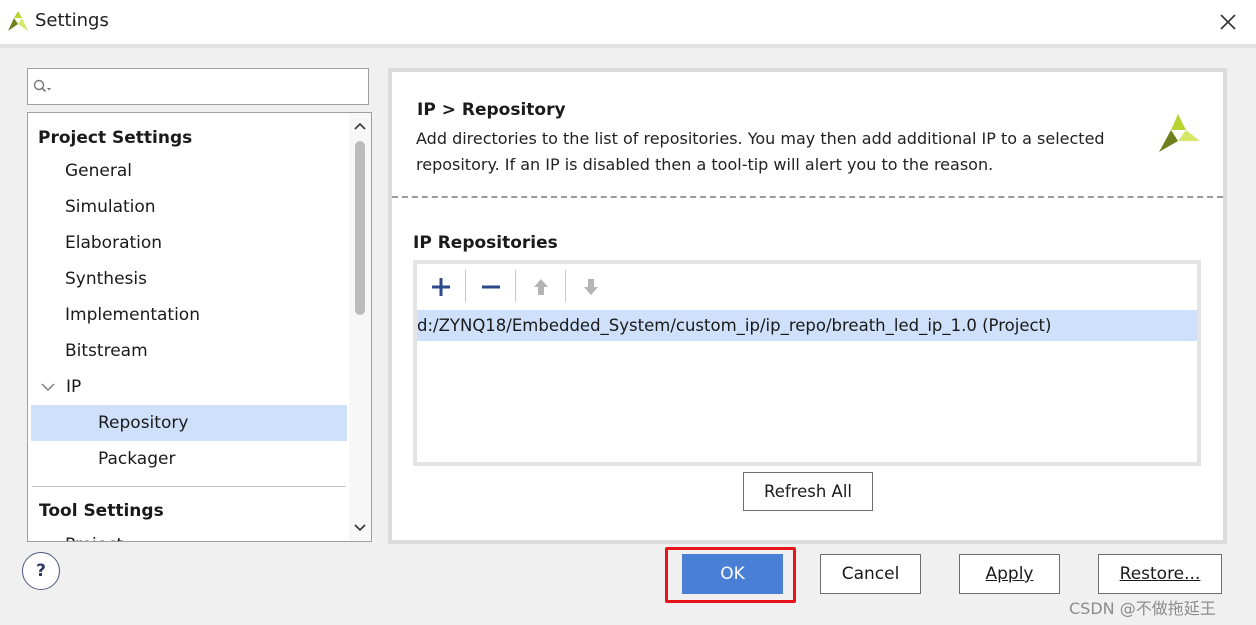  What do you see at coordinates (1009, 574) in the screenshot?
I see `apply-button: Apply` at bounding box center [1009, 574].